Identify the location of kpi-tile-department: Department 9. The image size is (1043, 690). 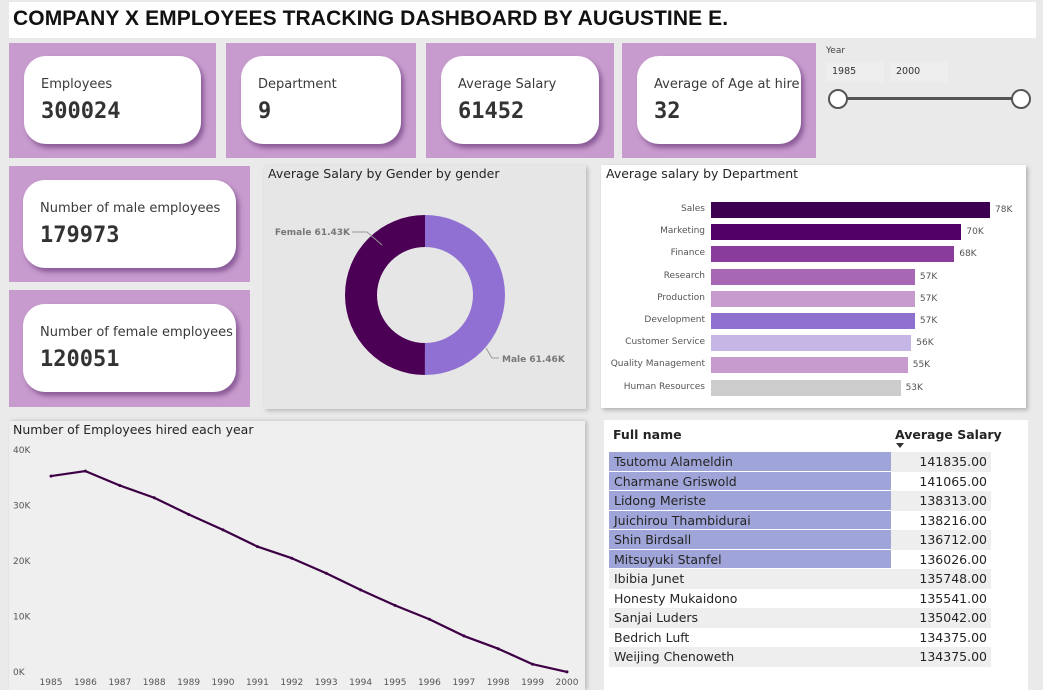
(321, 100).